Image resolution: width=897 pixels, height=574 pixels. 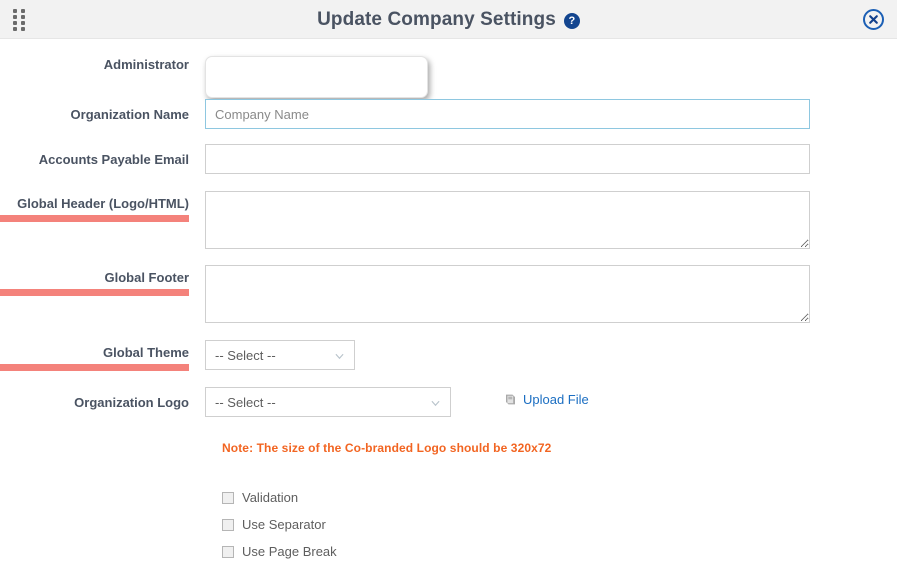 What do you see at coordinates (571, 20) in the screenshot?
I see `question-circle-icon: ?` at bounding box center [571, 20].